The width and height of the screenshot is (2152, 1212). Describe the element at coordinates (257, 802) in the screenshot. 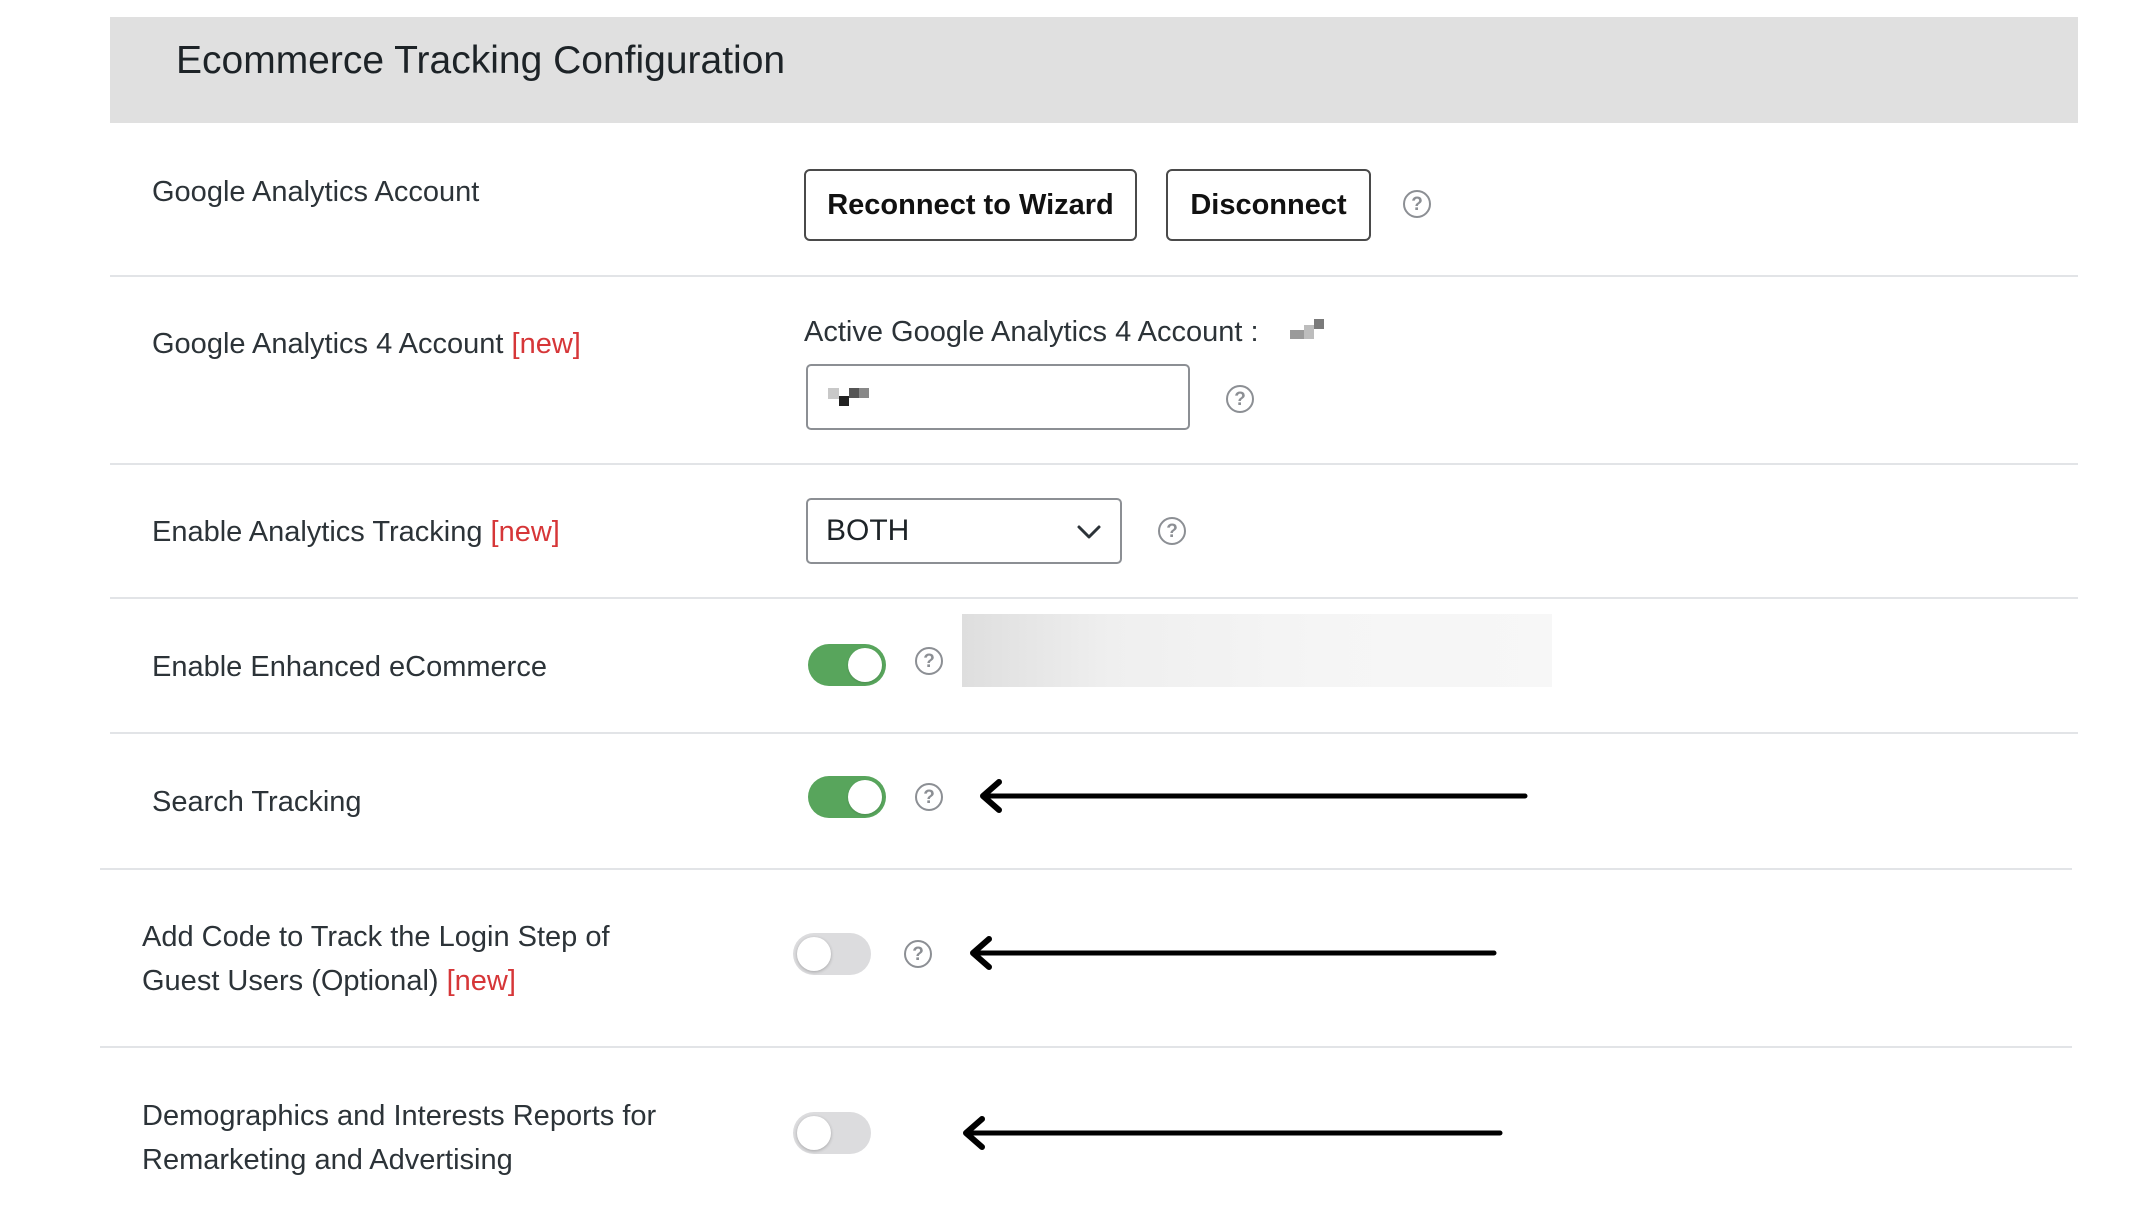

I see `search-tracking-label: Search Tracking` at that location.